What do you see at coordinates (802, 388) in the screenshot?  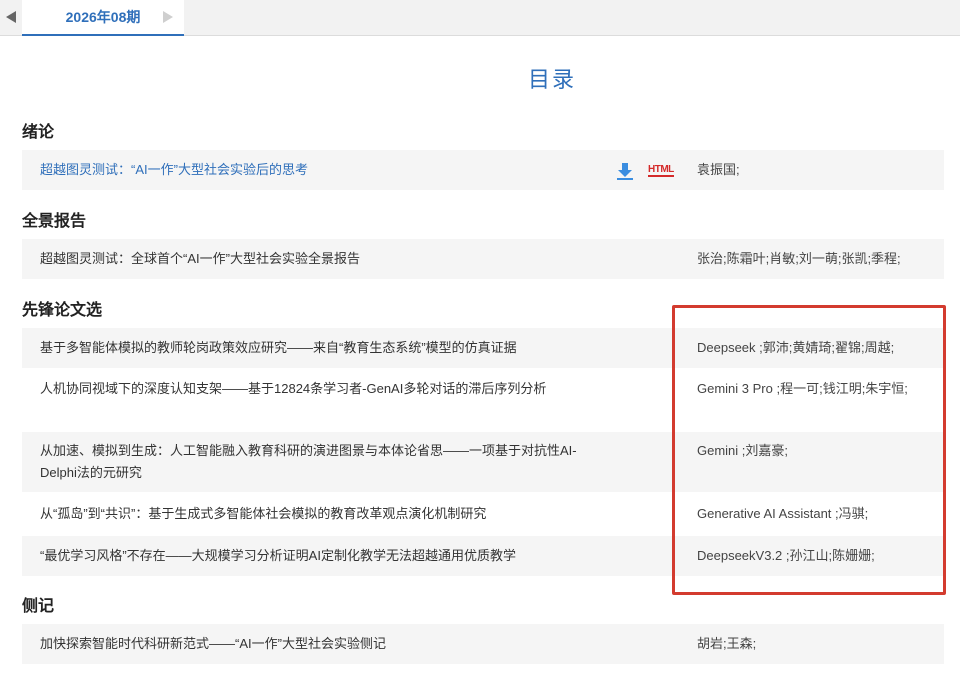 I see `article-authors: Gemini 3 Pro ;程一可;钱江明;朱宇恒;` at bounding box center [802, 388].